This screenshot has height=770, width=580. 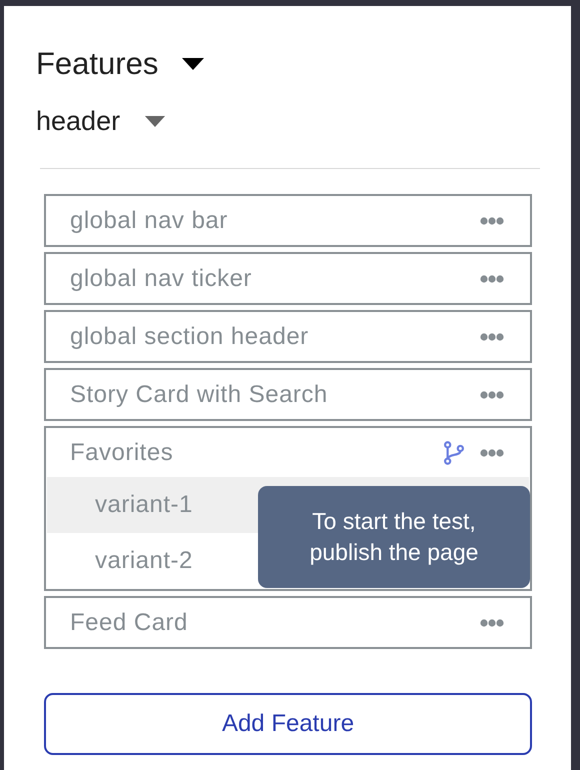 What do you see at coordinates (97, 64) in the screenshot?
I see `panel-title: Features` at bounding box center [97, 64].